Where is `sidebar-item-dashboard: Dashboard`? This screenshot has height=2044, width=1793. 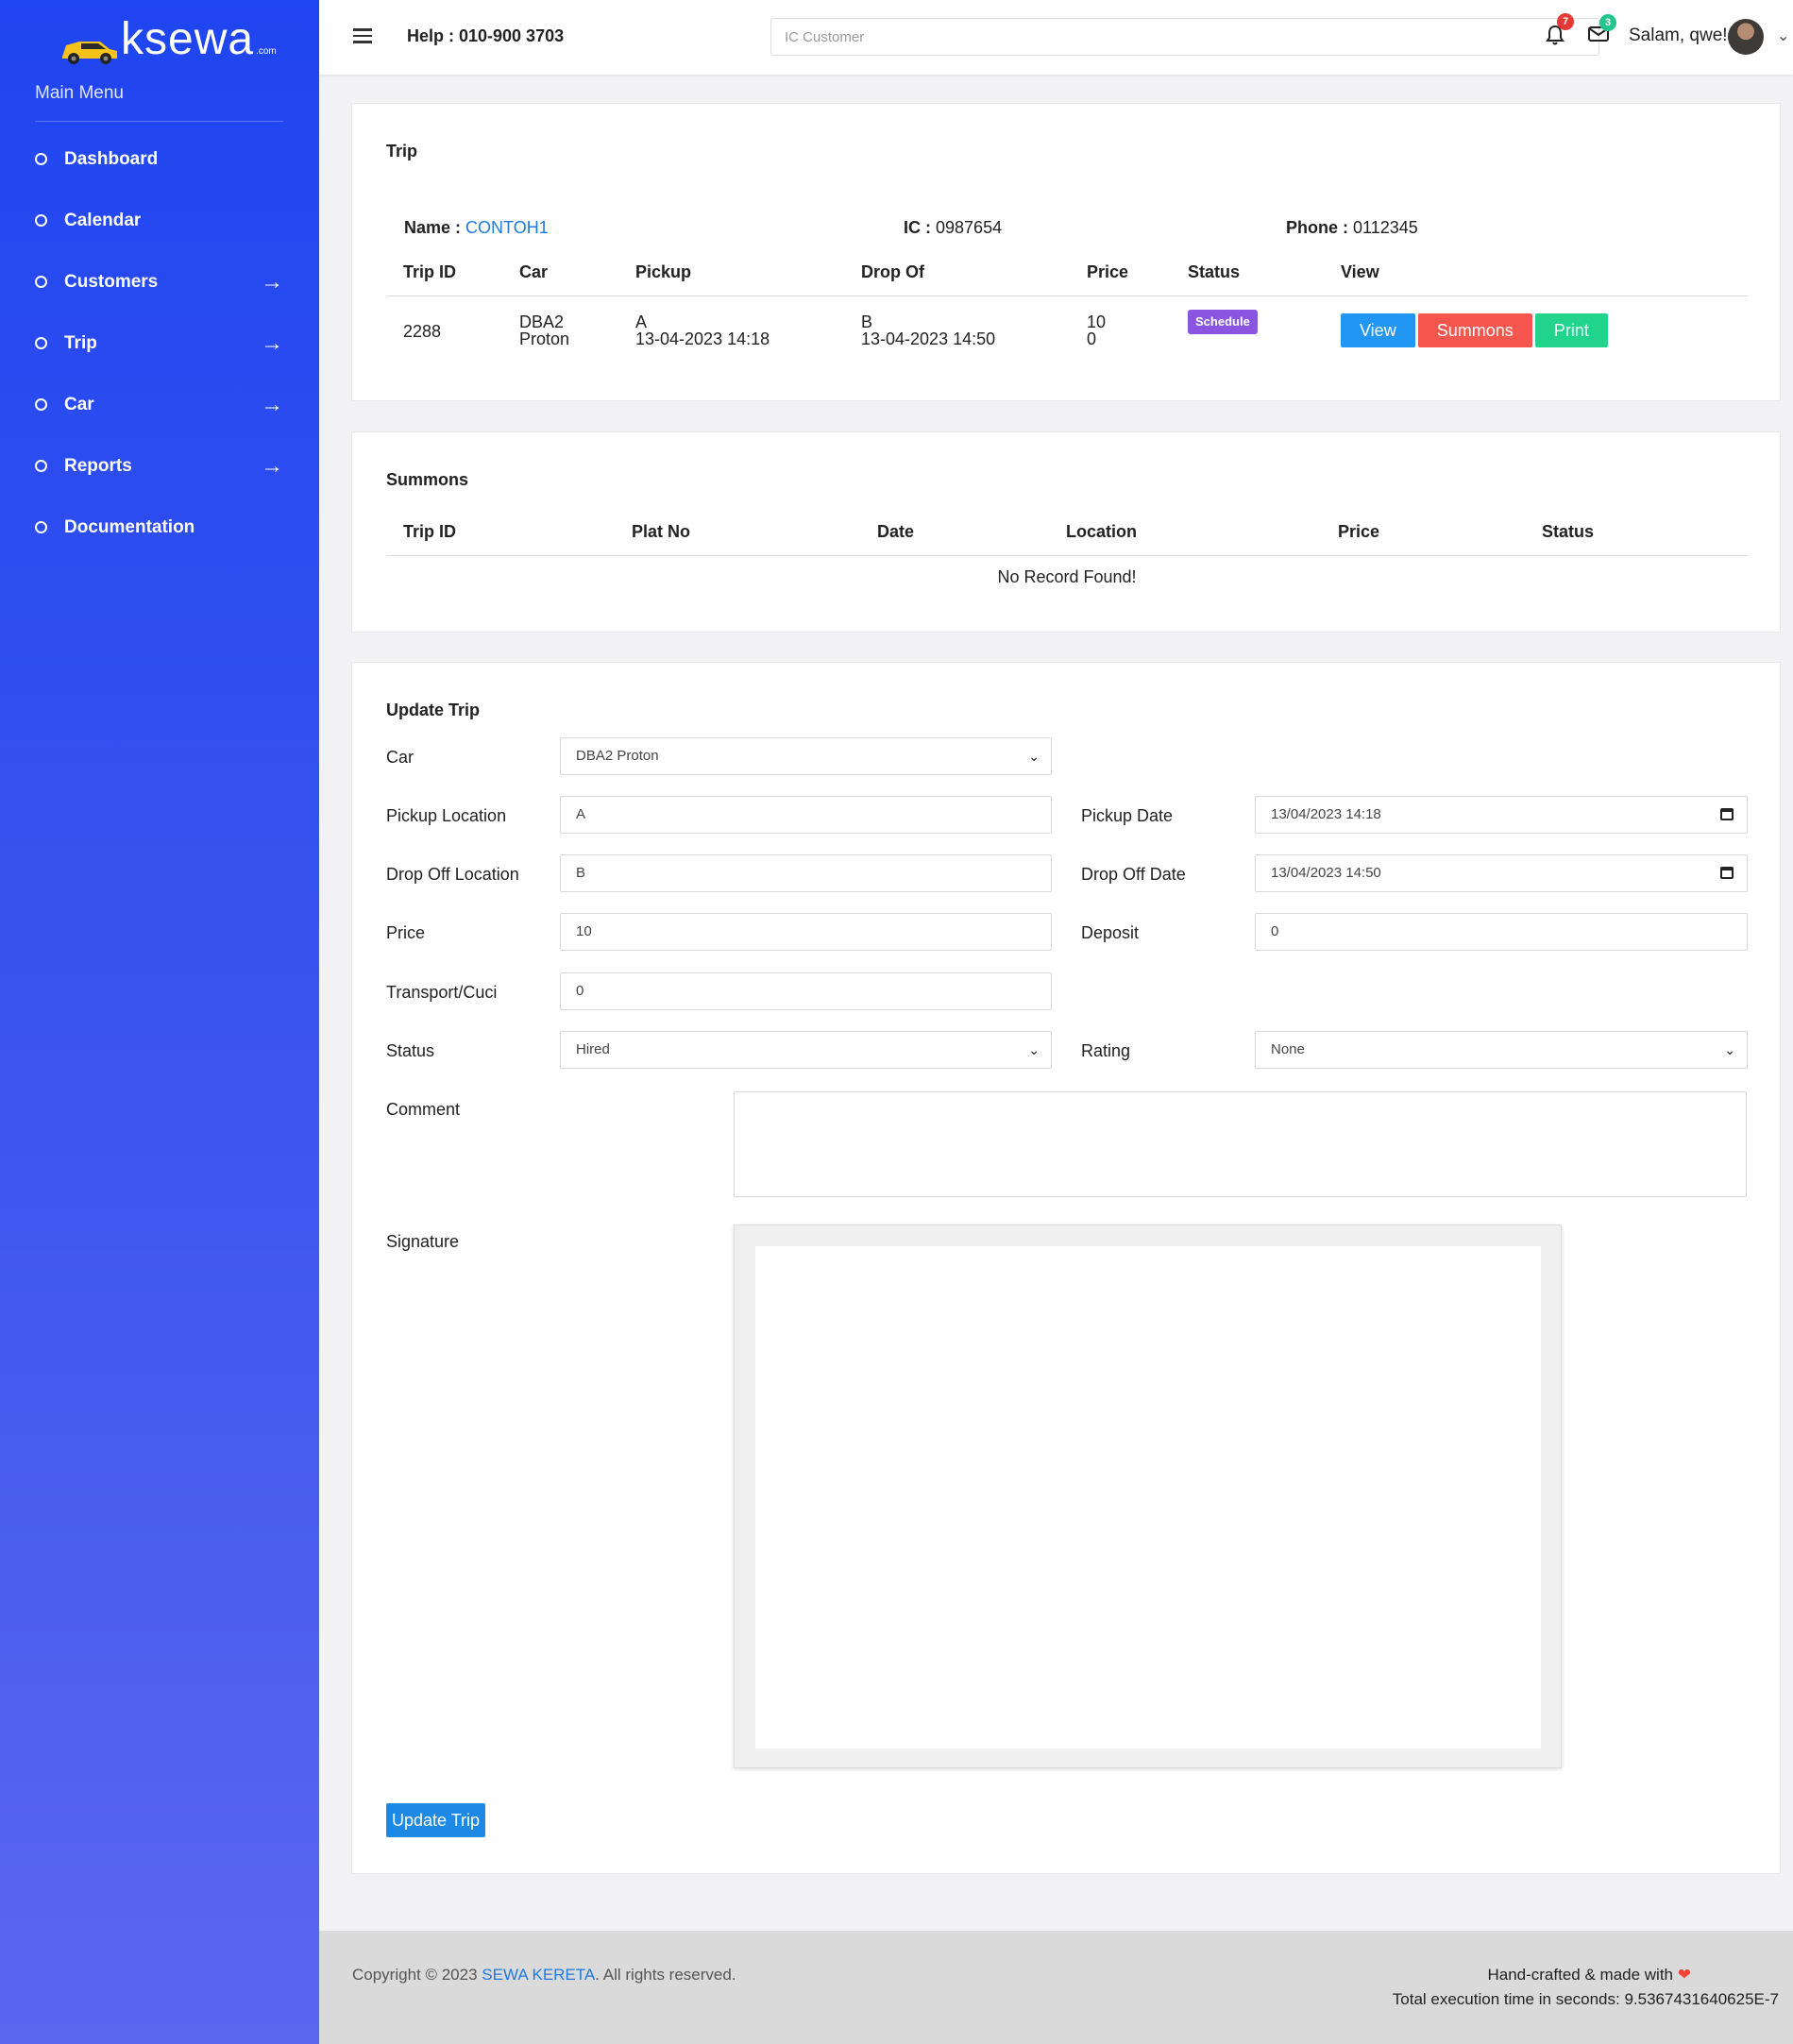
sidebar-item-dashboard: Dashboard is located at coordinates (159, 159).